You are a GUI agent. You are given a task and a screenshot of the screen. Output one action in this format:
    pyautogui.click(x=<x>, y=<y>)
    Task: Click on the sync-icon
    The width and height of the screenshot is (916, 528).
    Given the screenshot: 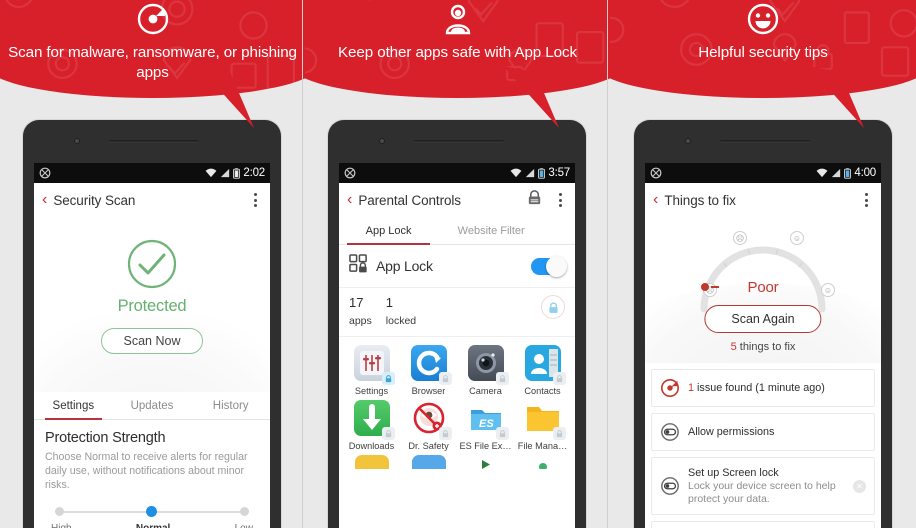 What is the action you would take?
    pyautogui.click(x=45, y=173)
    